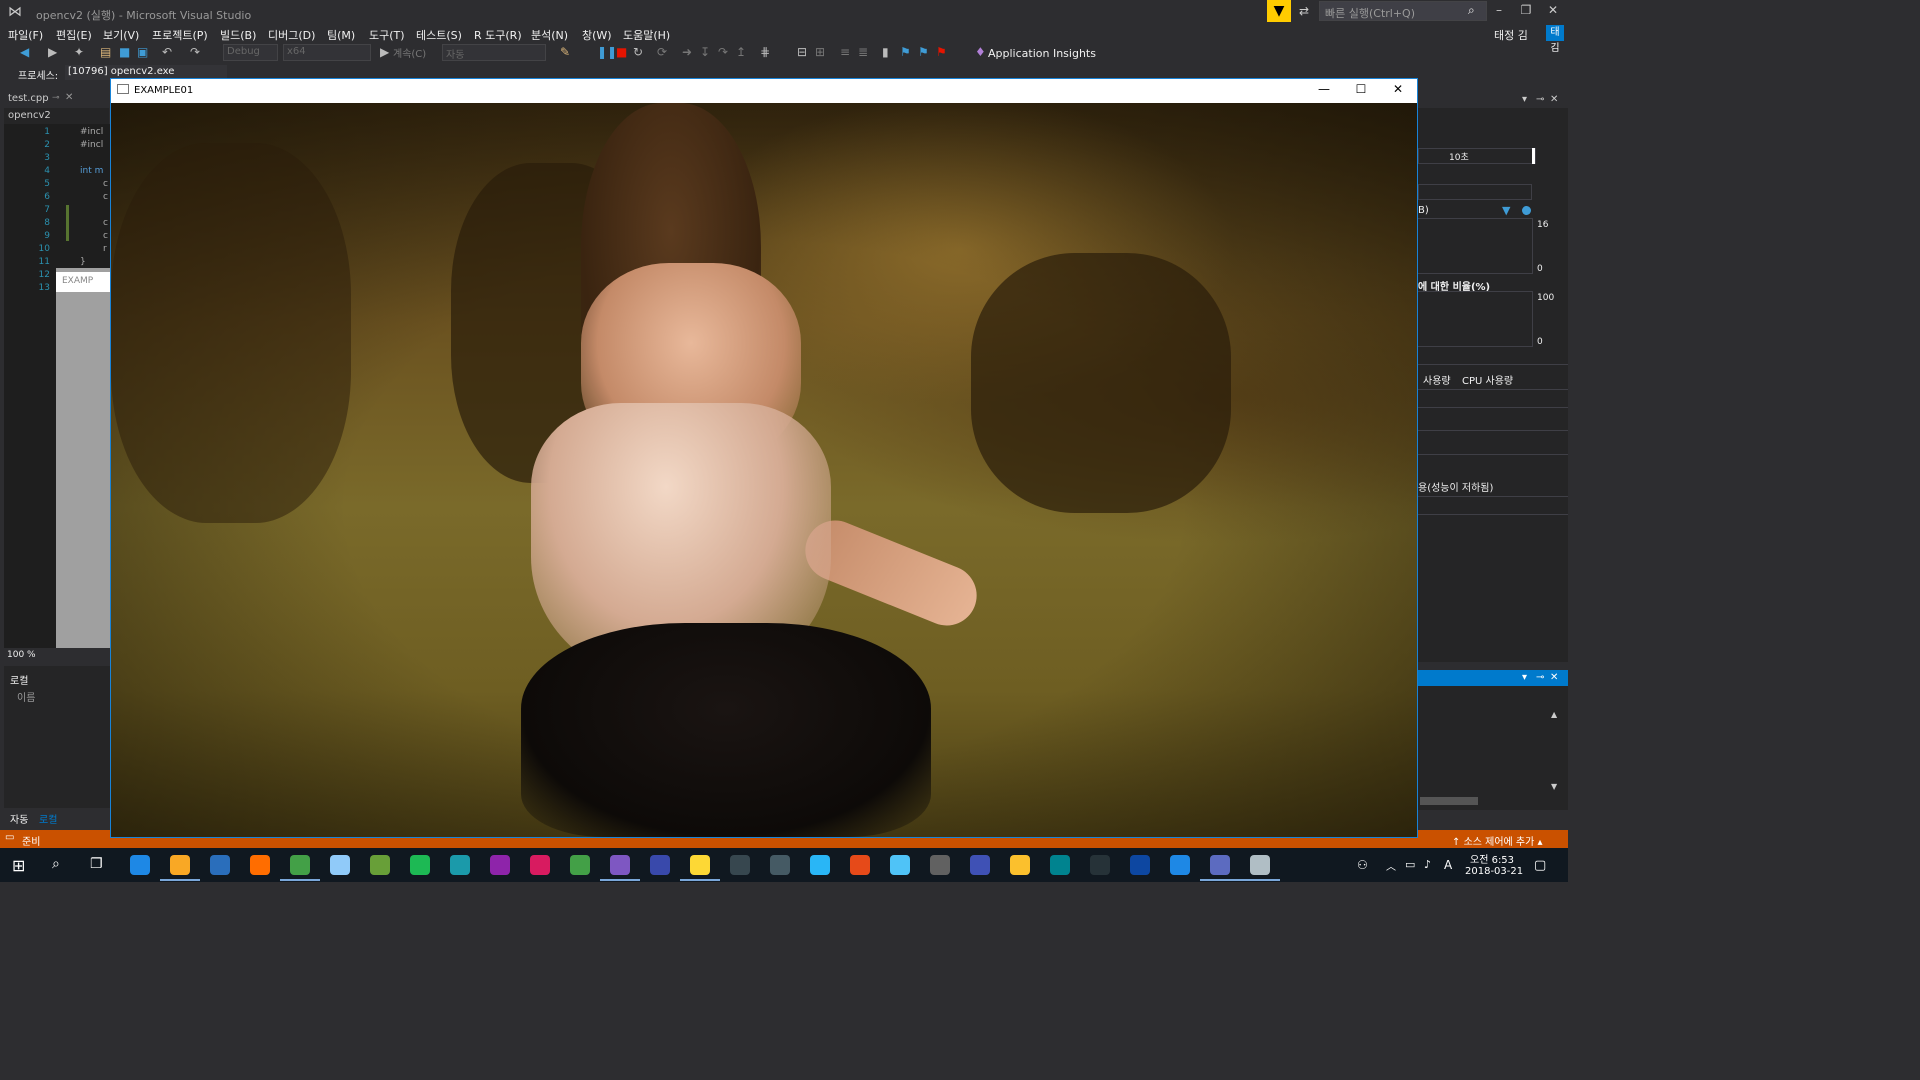 Image resolution: width=1920 pixels, height=1080 pixels. Describe the element at coordinates (860, 865) in the screenshot. I see `powerpoint-icon` at that location.